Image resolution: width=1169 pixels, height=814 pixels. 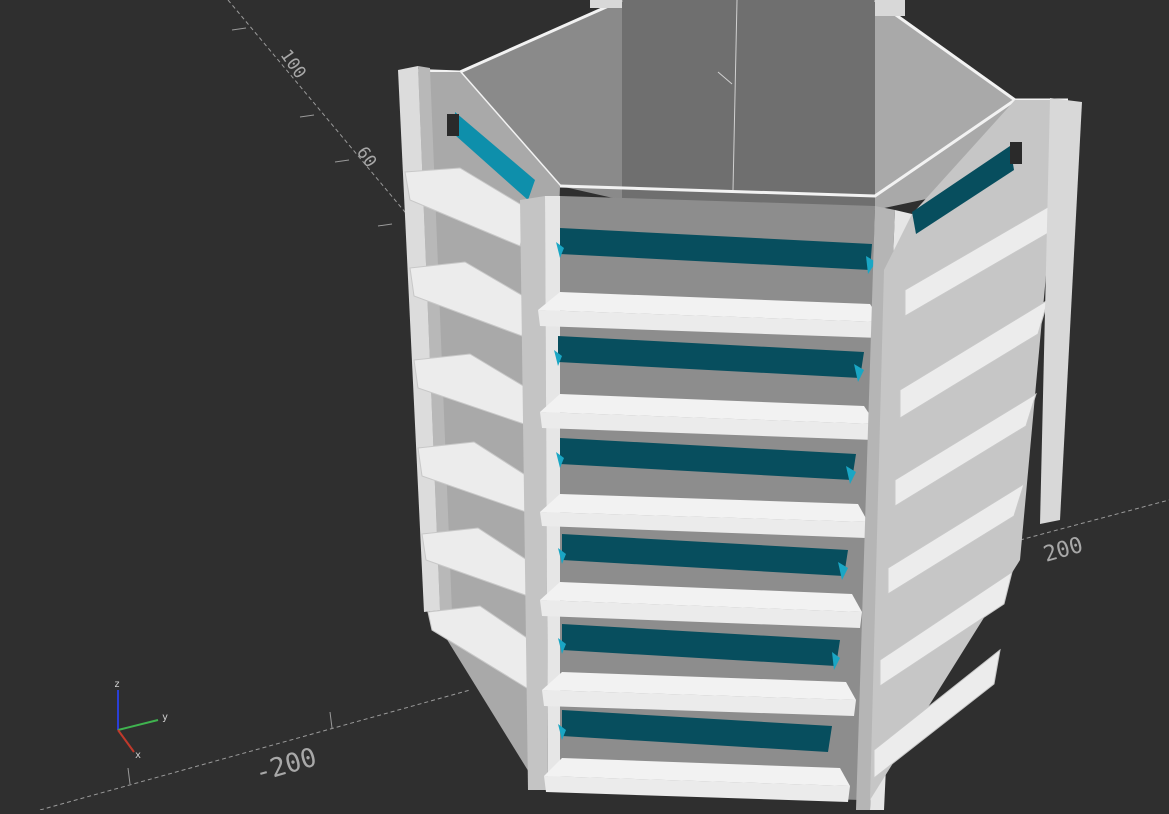 What do you see at coordinates (141, 720) in the screenshot?
I see `axis-orientation-indicator: z y x` at bounding box center [141, 720].